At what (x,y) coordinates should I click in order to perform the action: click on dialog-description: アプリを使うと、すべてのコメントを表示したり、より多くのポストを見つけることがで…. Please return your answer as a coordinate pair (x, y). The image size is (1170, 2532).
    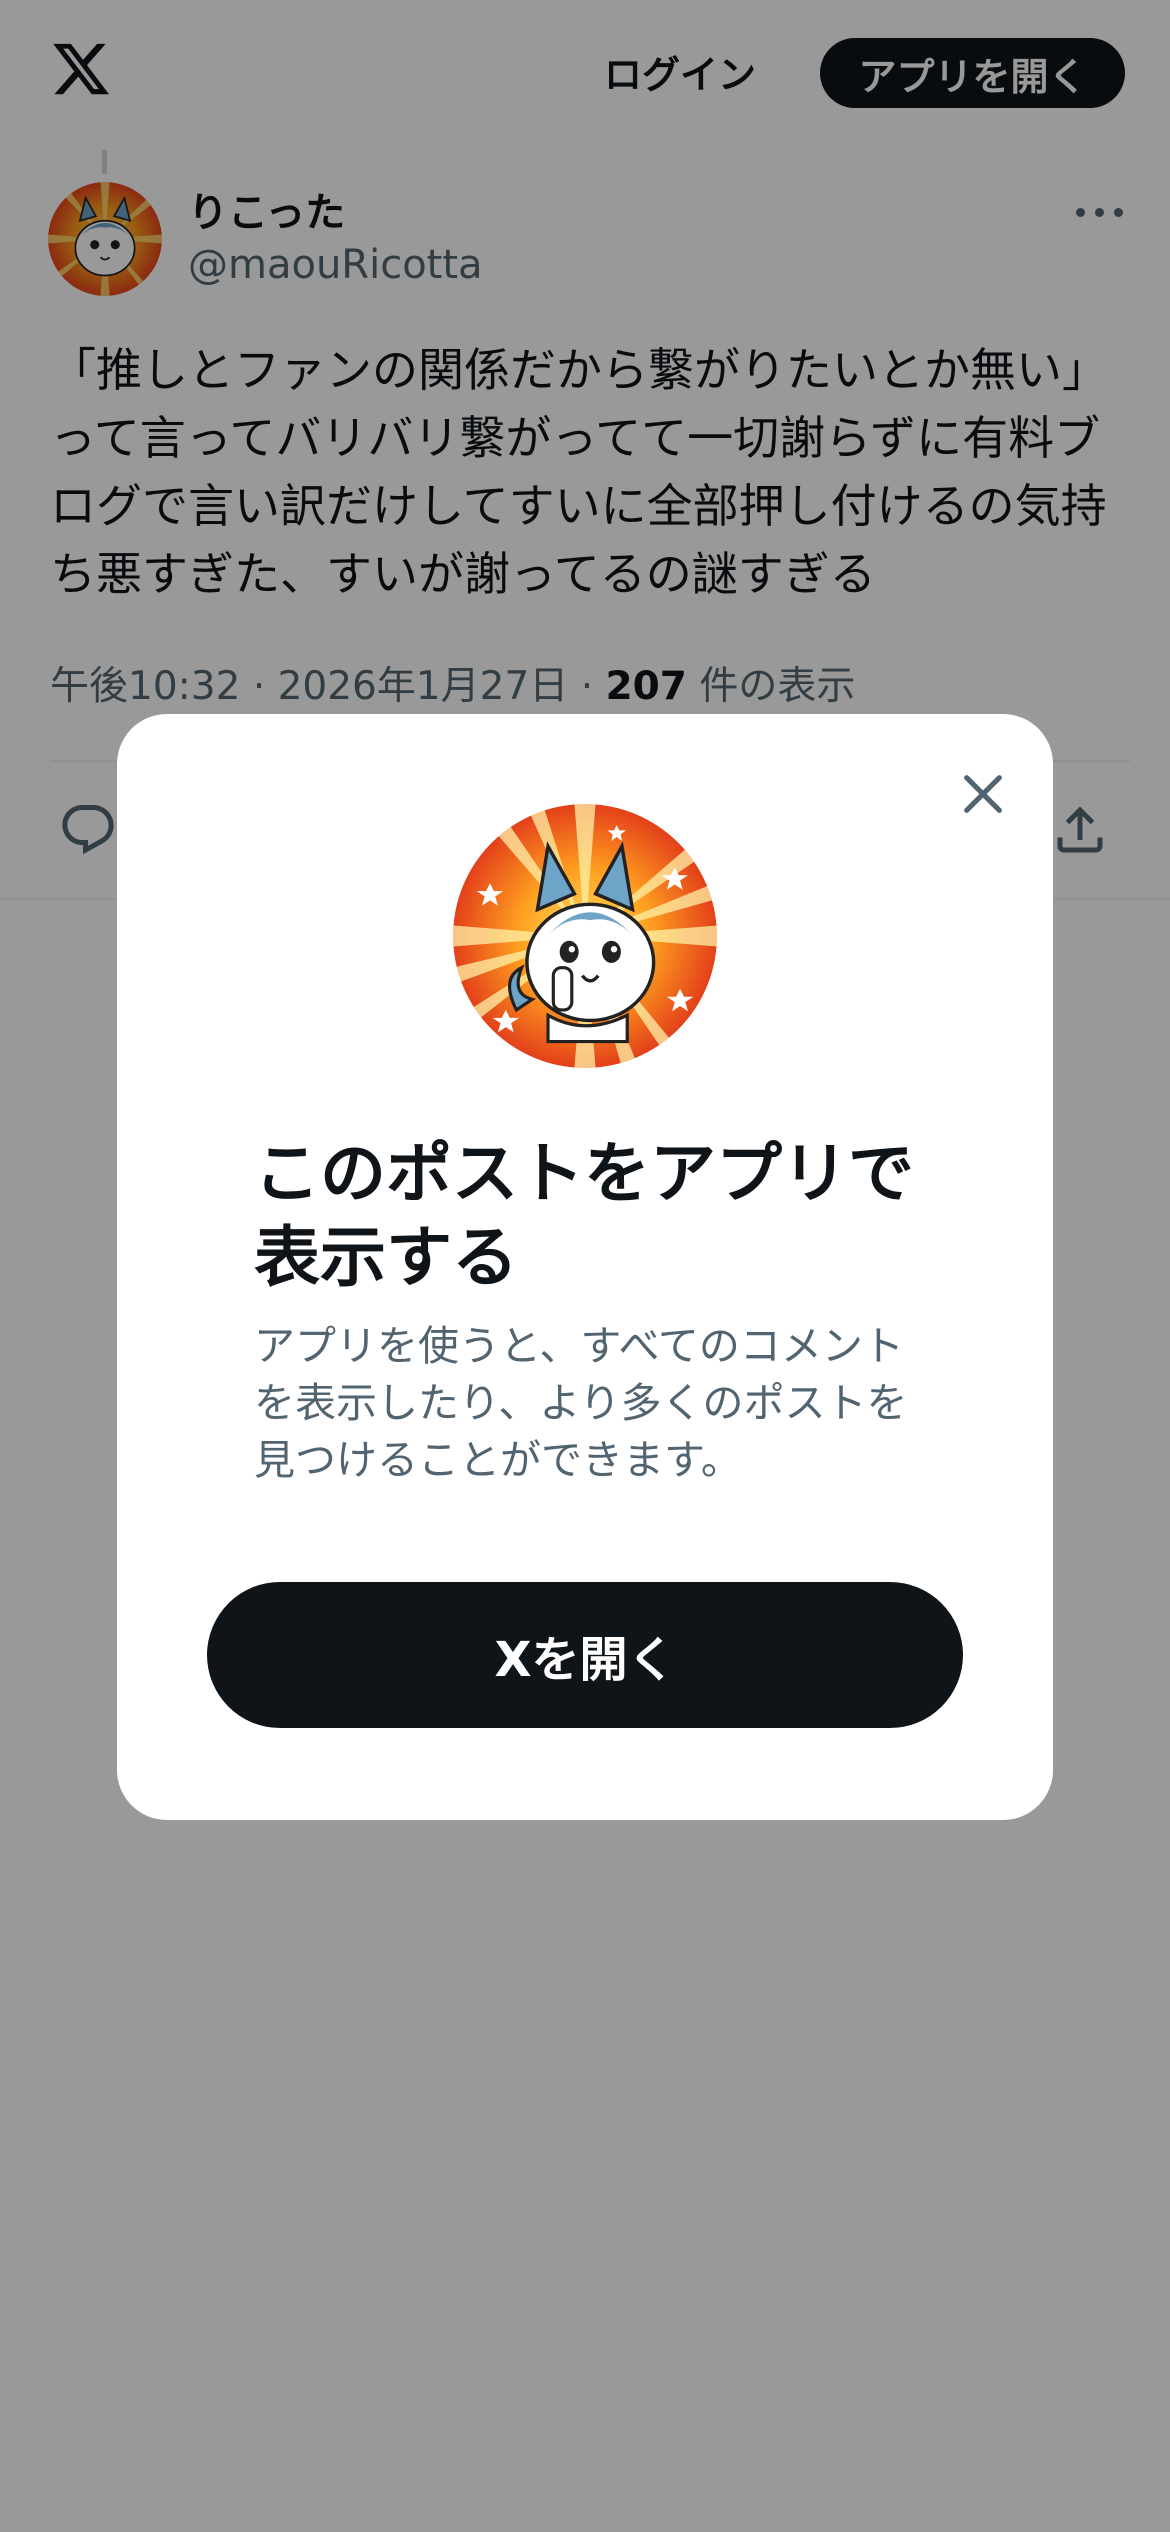
    Looking at the image, I should click on (581, 1403).